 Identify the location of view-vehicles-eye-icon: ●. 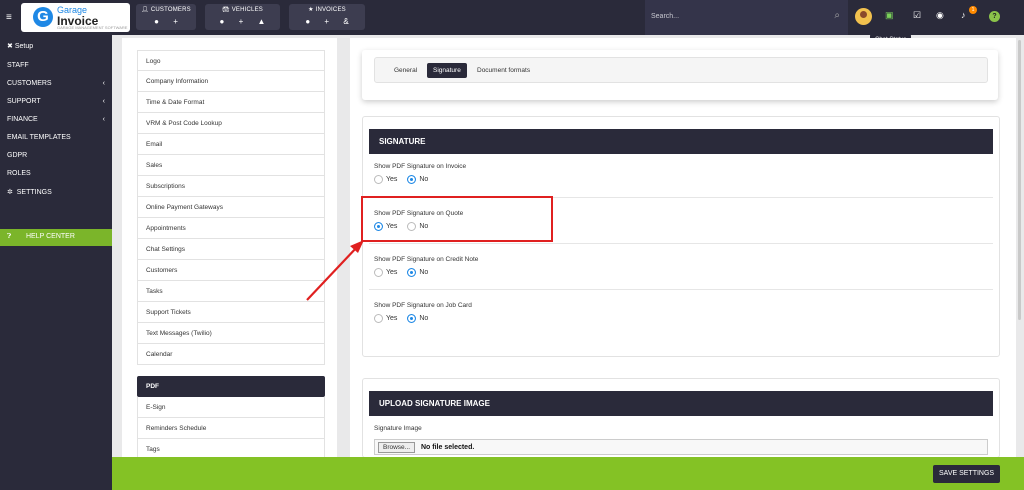
(222, 21).